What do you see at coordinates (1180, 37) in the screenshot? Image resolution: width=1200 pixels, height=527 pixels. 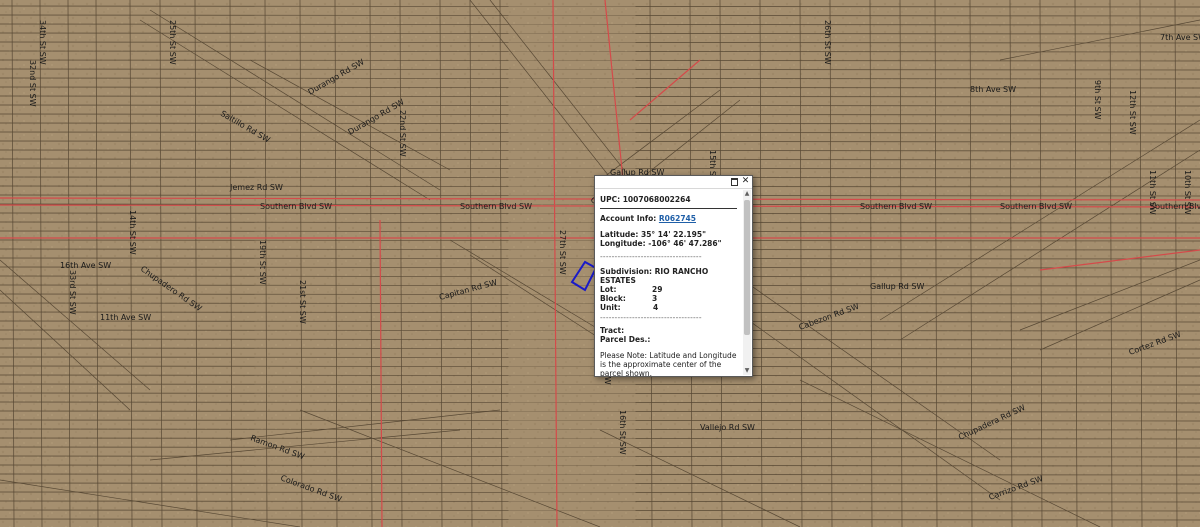 I see `road-label: 7th Ave SW` at bounding box center [1180, 37].